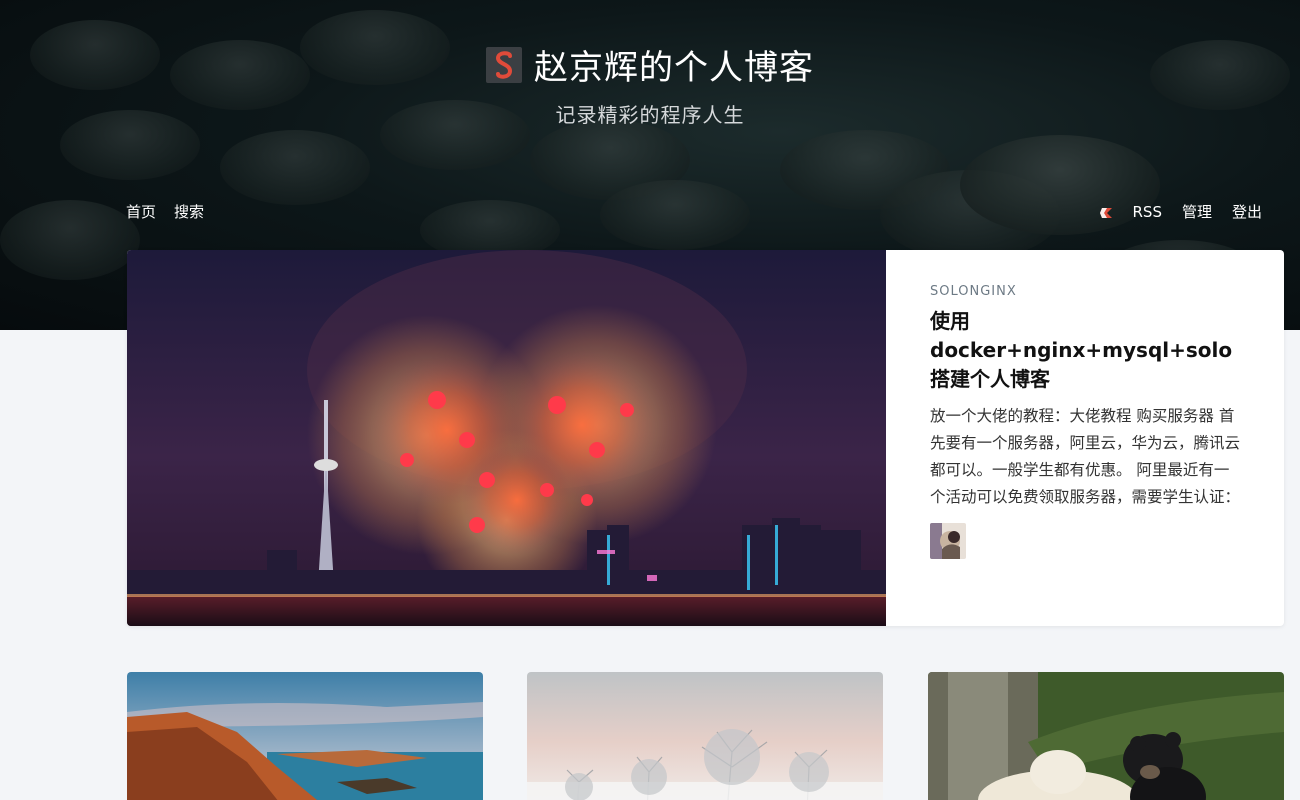 The height and width of the screenshot is (800, 1300). I want to click on solo-logo-icon, so click(504, 64).